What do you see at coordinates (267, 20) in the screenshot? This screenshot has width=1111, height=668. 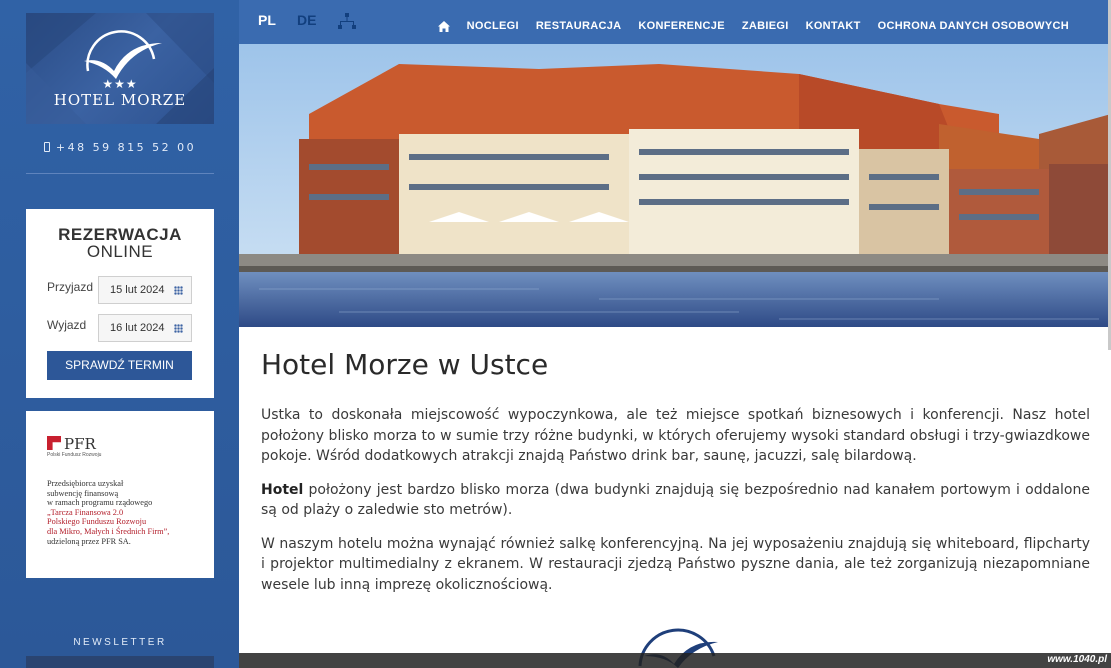 I see `language-pl: PL` at bounding box center [267, 20].